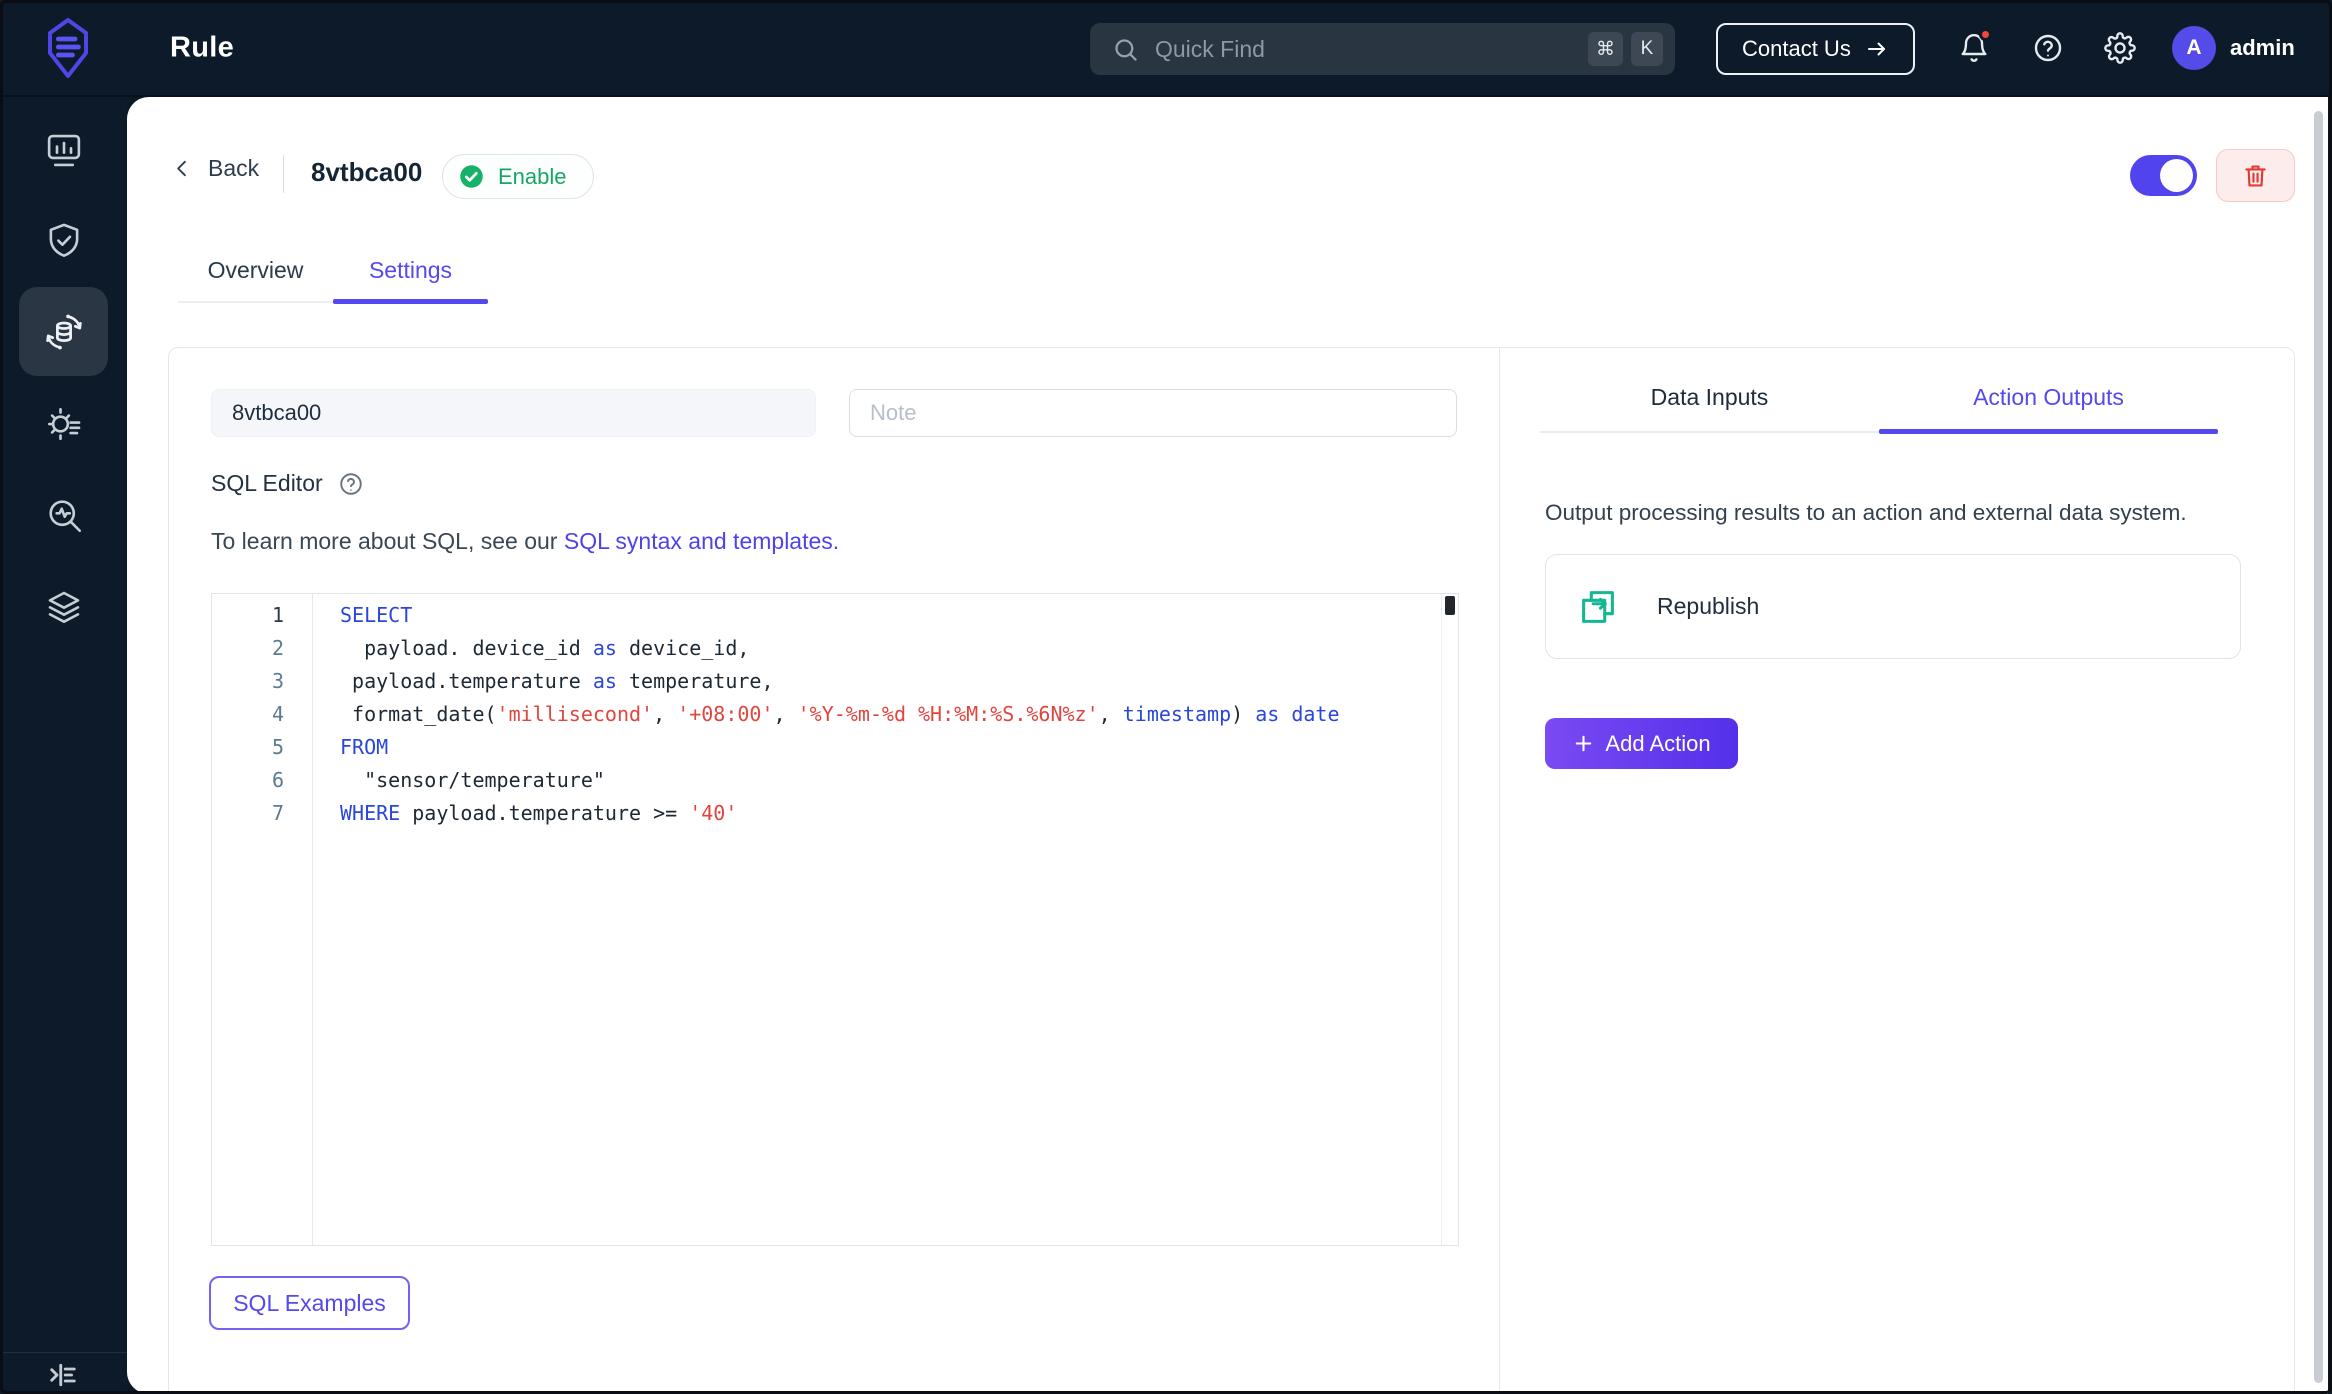 The image size is (2332, 1394). Describe the element at coordinates (1709, 389) in the screenshot. I see `tab-data-inputs: Data Inputs` at that location.